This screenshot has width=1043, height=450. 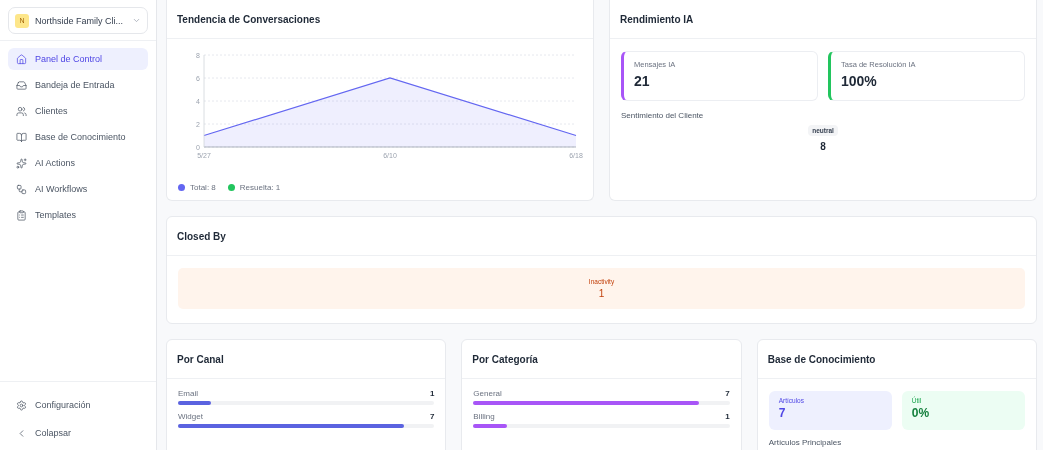 I want to click on legend-label: Resuelta: 1, so click(x=260, y=187).